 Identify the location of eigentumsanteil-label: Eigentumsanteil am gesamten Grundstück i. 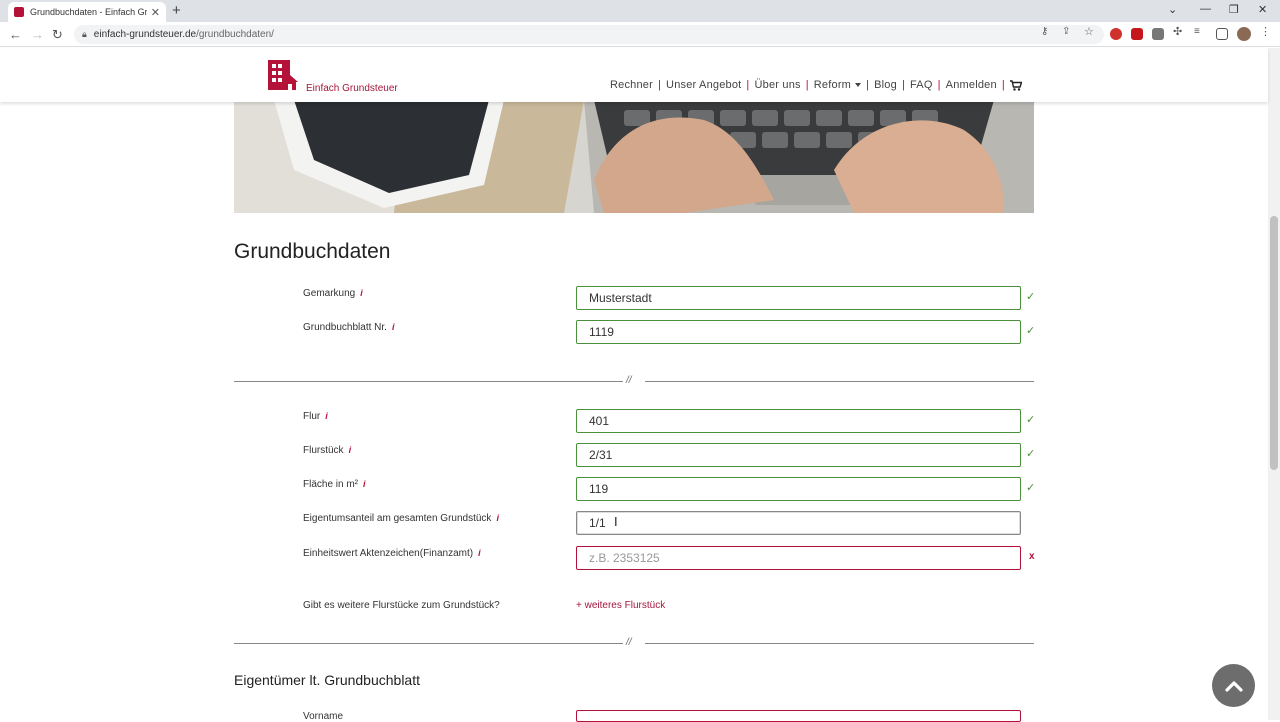
(401, 518).